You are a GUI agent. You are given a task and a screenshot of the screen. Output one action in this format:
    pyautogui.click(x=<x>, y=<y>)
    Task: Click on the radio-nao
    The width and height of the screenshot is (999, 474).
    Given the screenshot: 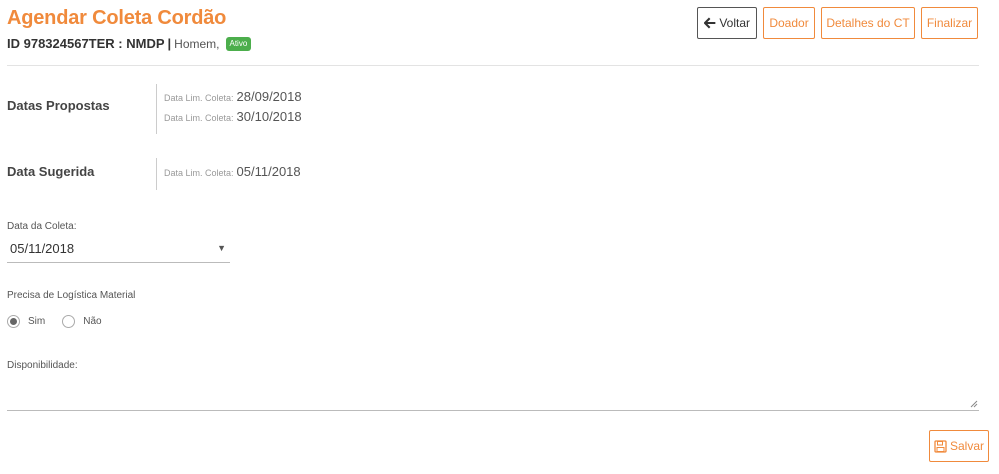 What is the action you would take?
    pyautogui.click(x=69, y=321)
    